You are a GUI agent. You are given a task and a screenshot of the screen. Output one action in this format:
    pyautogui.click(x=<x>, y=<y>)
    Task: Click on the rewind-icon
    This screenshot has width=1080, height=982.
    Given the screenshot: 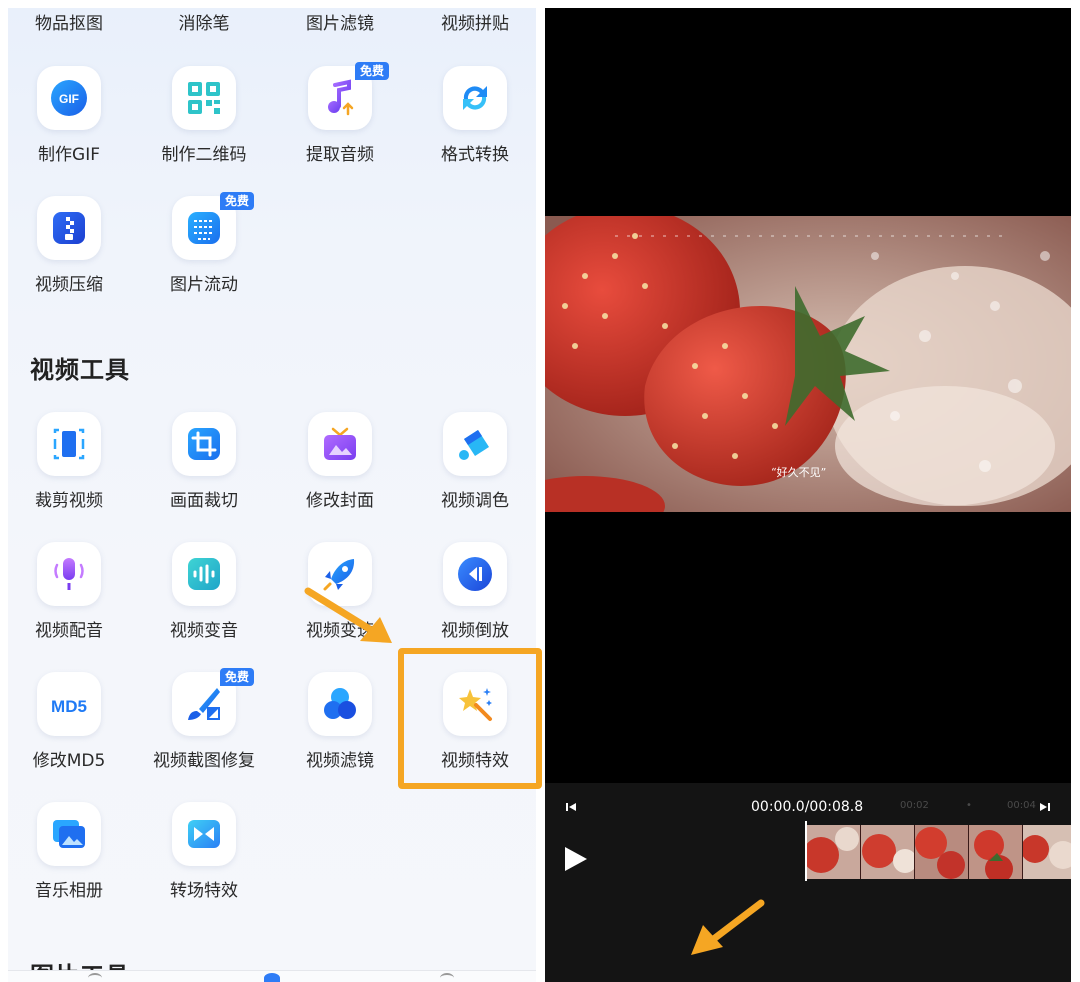 What is the action you would take?
    pyautogui.click(x=475, y=574)
    